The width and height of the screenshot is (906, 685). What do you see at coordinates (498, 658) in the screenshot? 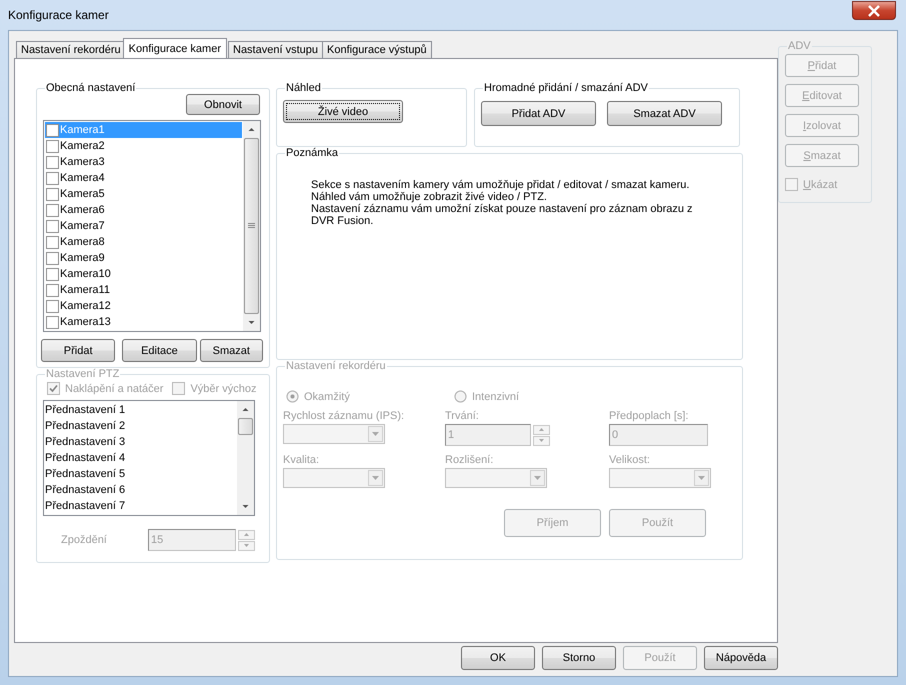
I see `dialog-button: OK` at bounding box center [498, 658].